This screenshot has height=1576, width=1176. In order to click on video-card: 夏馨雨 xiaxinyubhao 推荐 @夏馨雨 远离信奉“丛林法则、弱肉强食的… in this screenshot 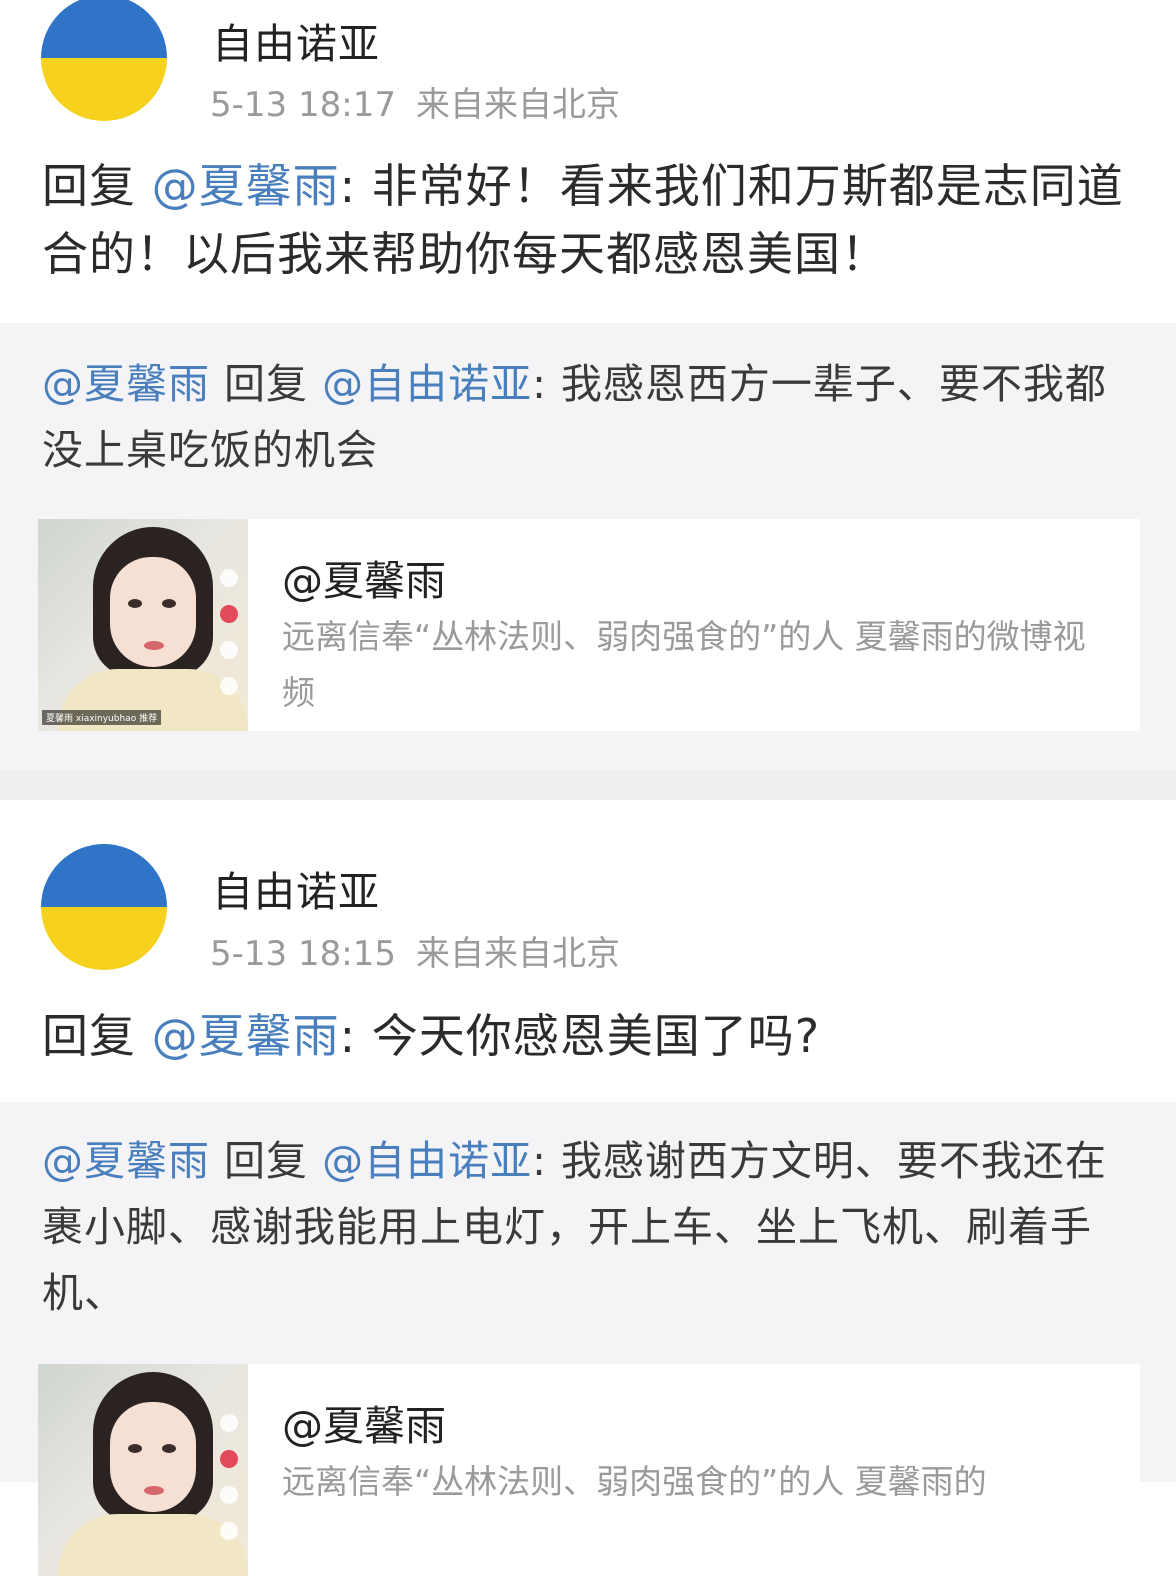, I will do `click(589, 625)`.